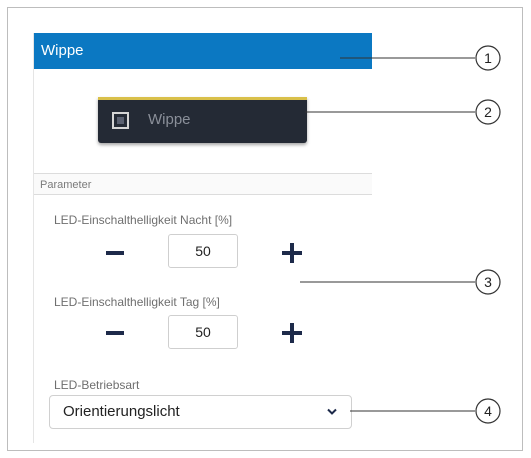 The height and width of the screenshot is (458, 531). I want to click on callout-number-3: 3, so click(488, 282).